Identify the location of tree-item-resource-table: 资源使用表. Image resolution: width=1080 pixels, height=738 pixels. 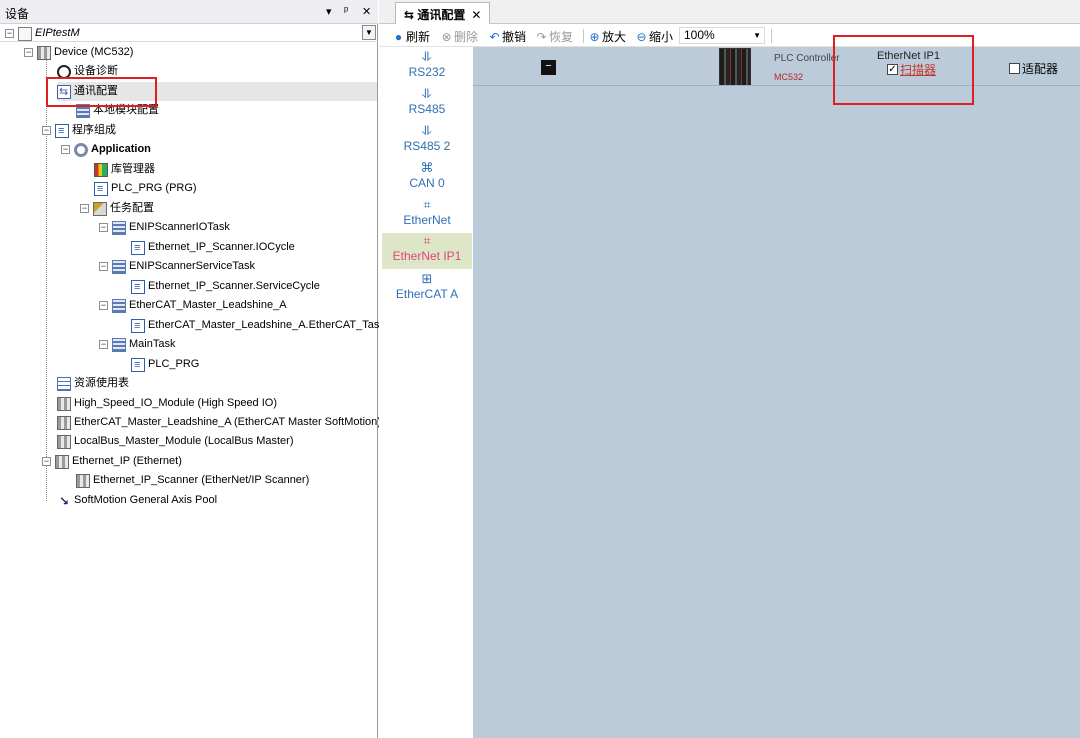
(93, 383).